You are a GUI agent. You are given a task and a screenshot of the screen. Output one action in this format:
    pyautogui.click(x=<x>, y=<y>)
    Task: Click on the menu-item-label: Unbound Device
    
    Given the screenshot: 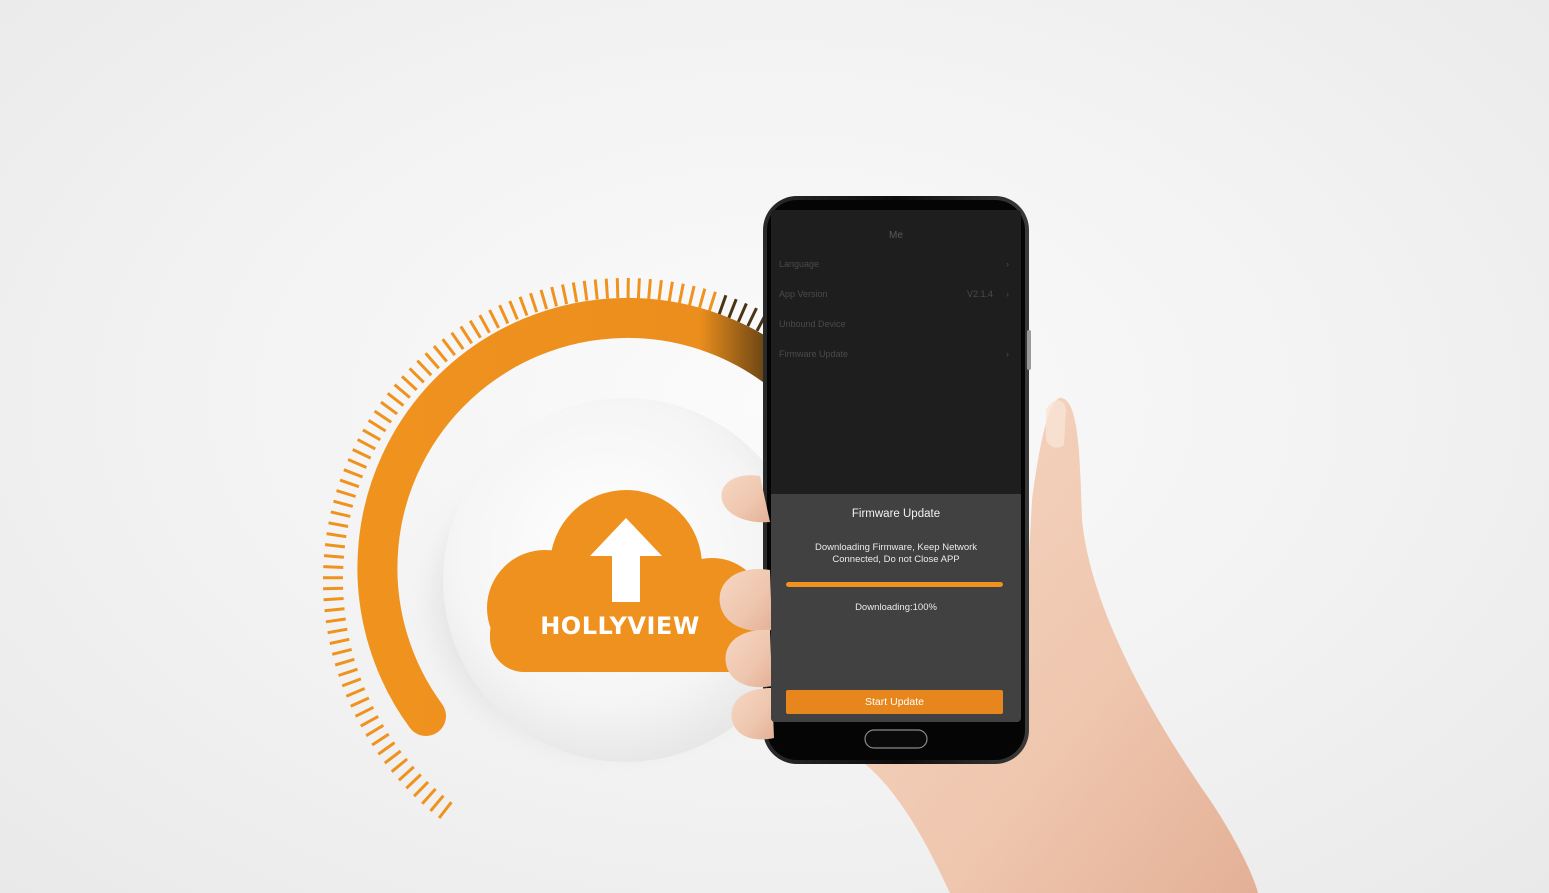 What is the action you would take?
    pyautogui.click(x=812, y=324)
    